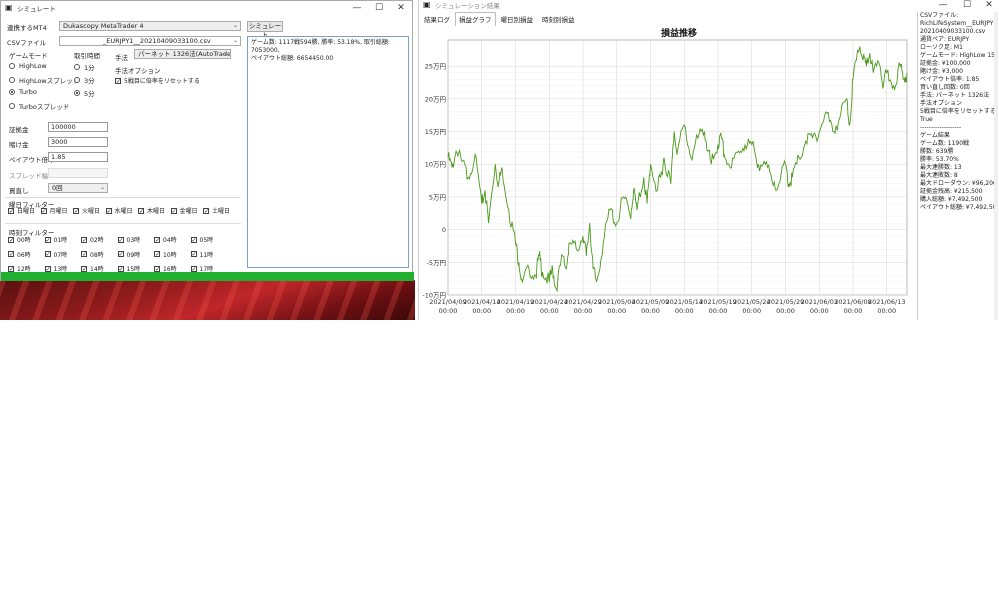 Image resolution: width=999 pixels, height=613 pixels. Describe the element at coordinates (447, 302) in the screenshot. I see `x-tick-label: 2021/04/09` at that location.